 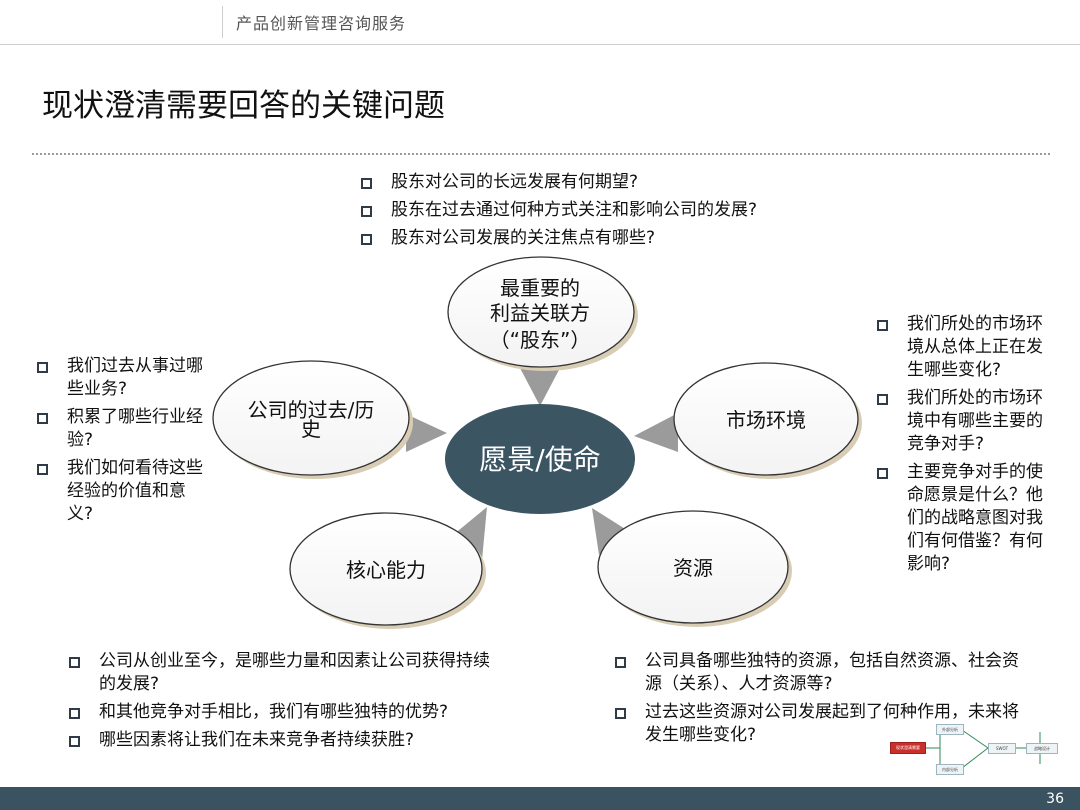 What do you see at coordinates (1002, 748) in the screenshot?
I see `thumbnail-mid-box: SWOT` at bounding box center [1002, 748].